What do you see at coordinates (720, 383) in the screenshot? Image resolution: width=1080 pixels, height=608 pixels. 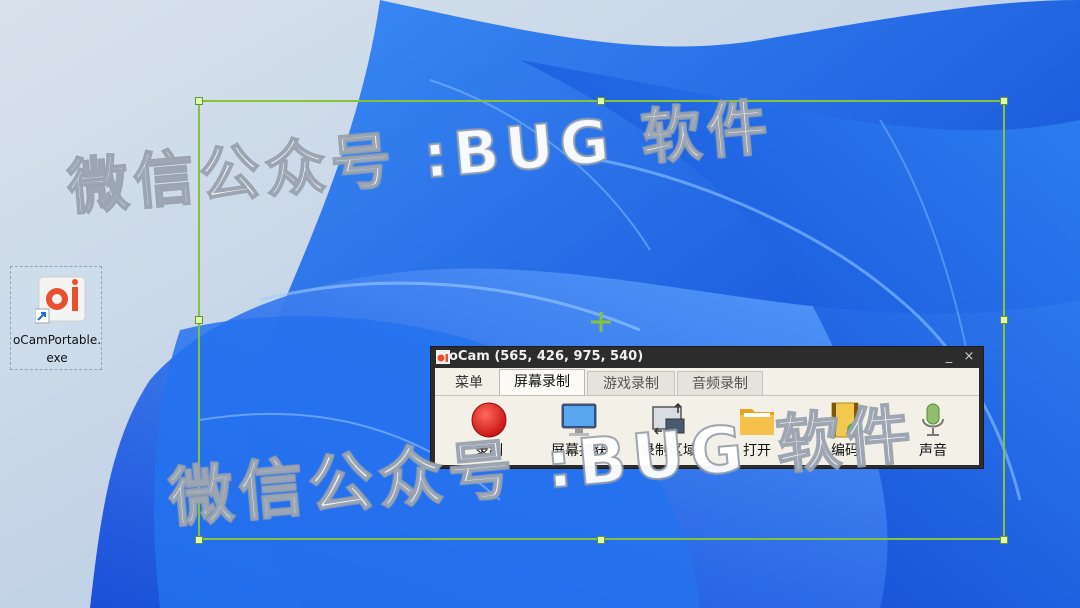 I see `tab-audio-record: 音频录制` at bounding box center [720, 383].